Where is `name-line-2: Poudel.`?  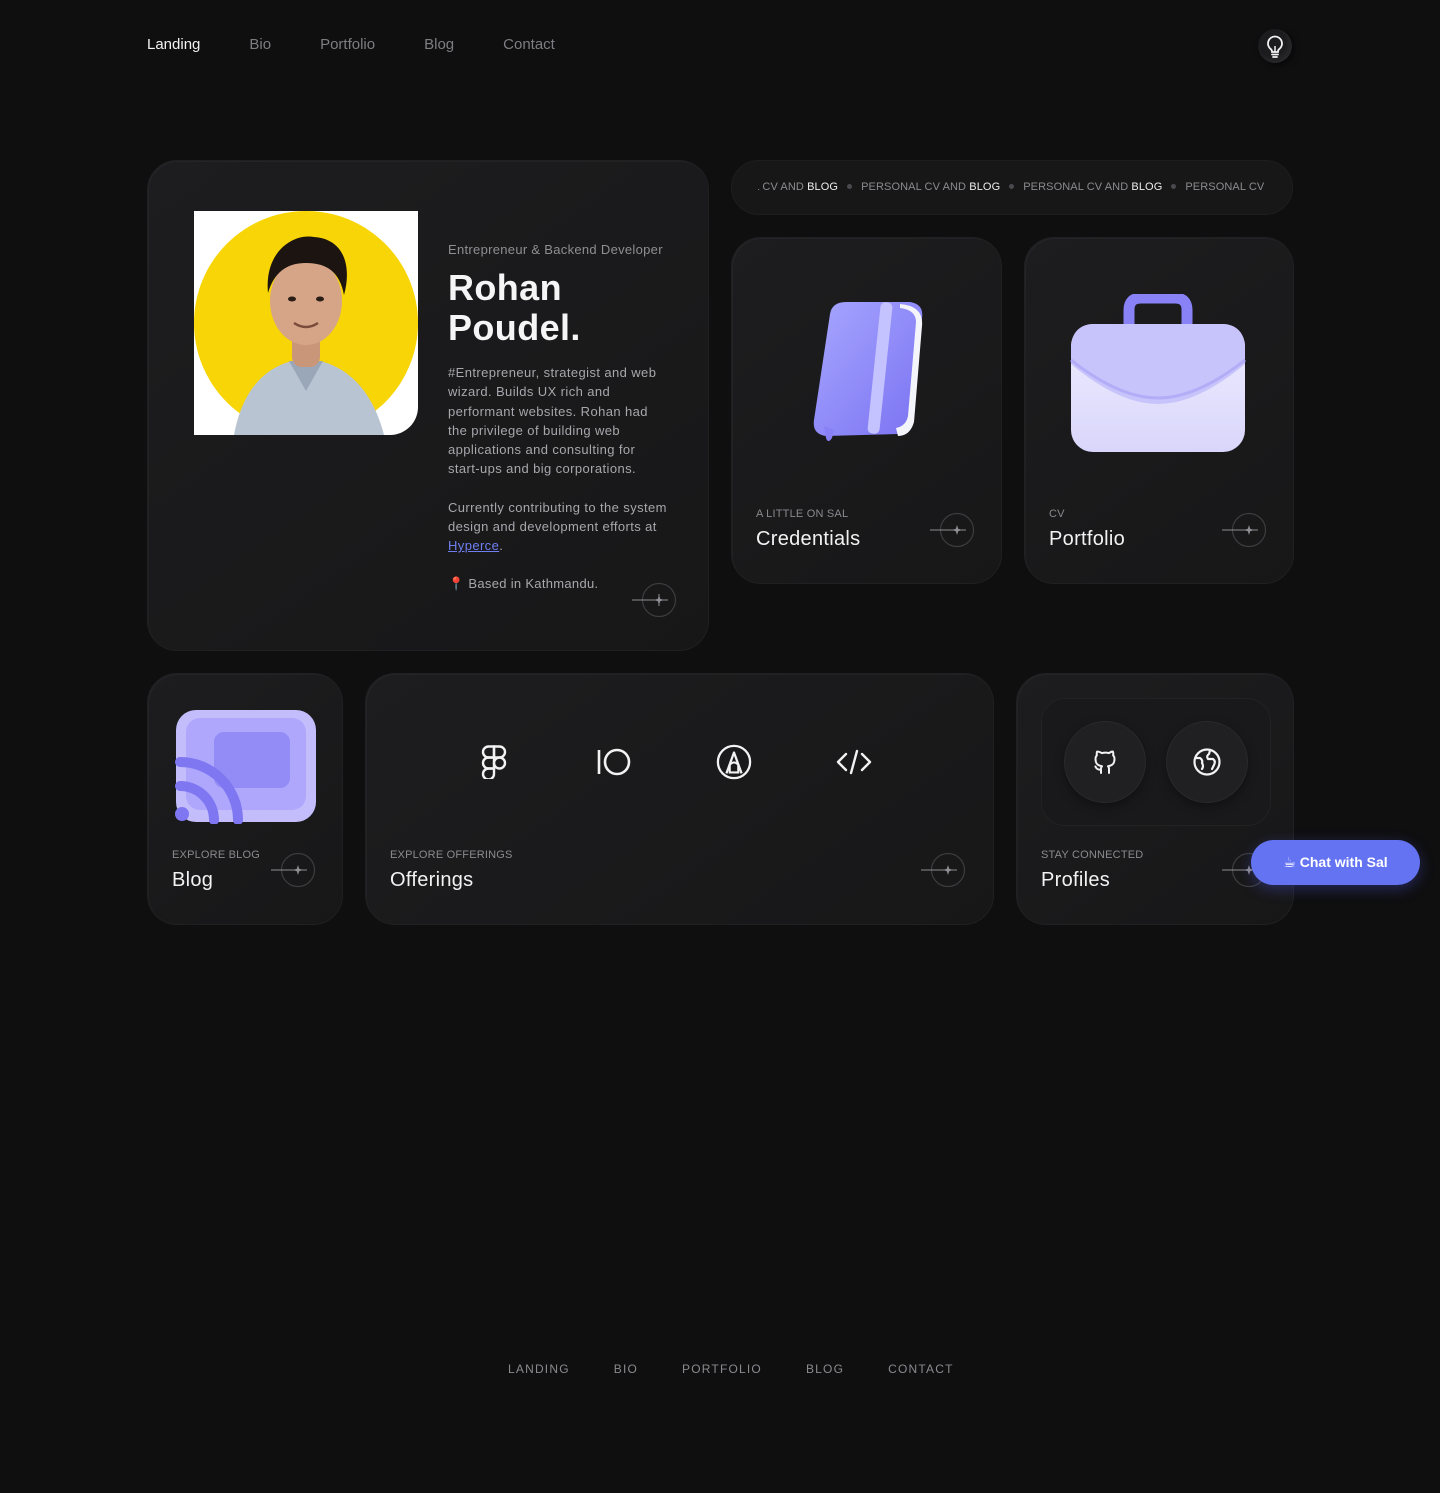
name-line-2: Poudel. is located at coordinates (514, 327).